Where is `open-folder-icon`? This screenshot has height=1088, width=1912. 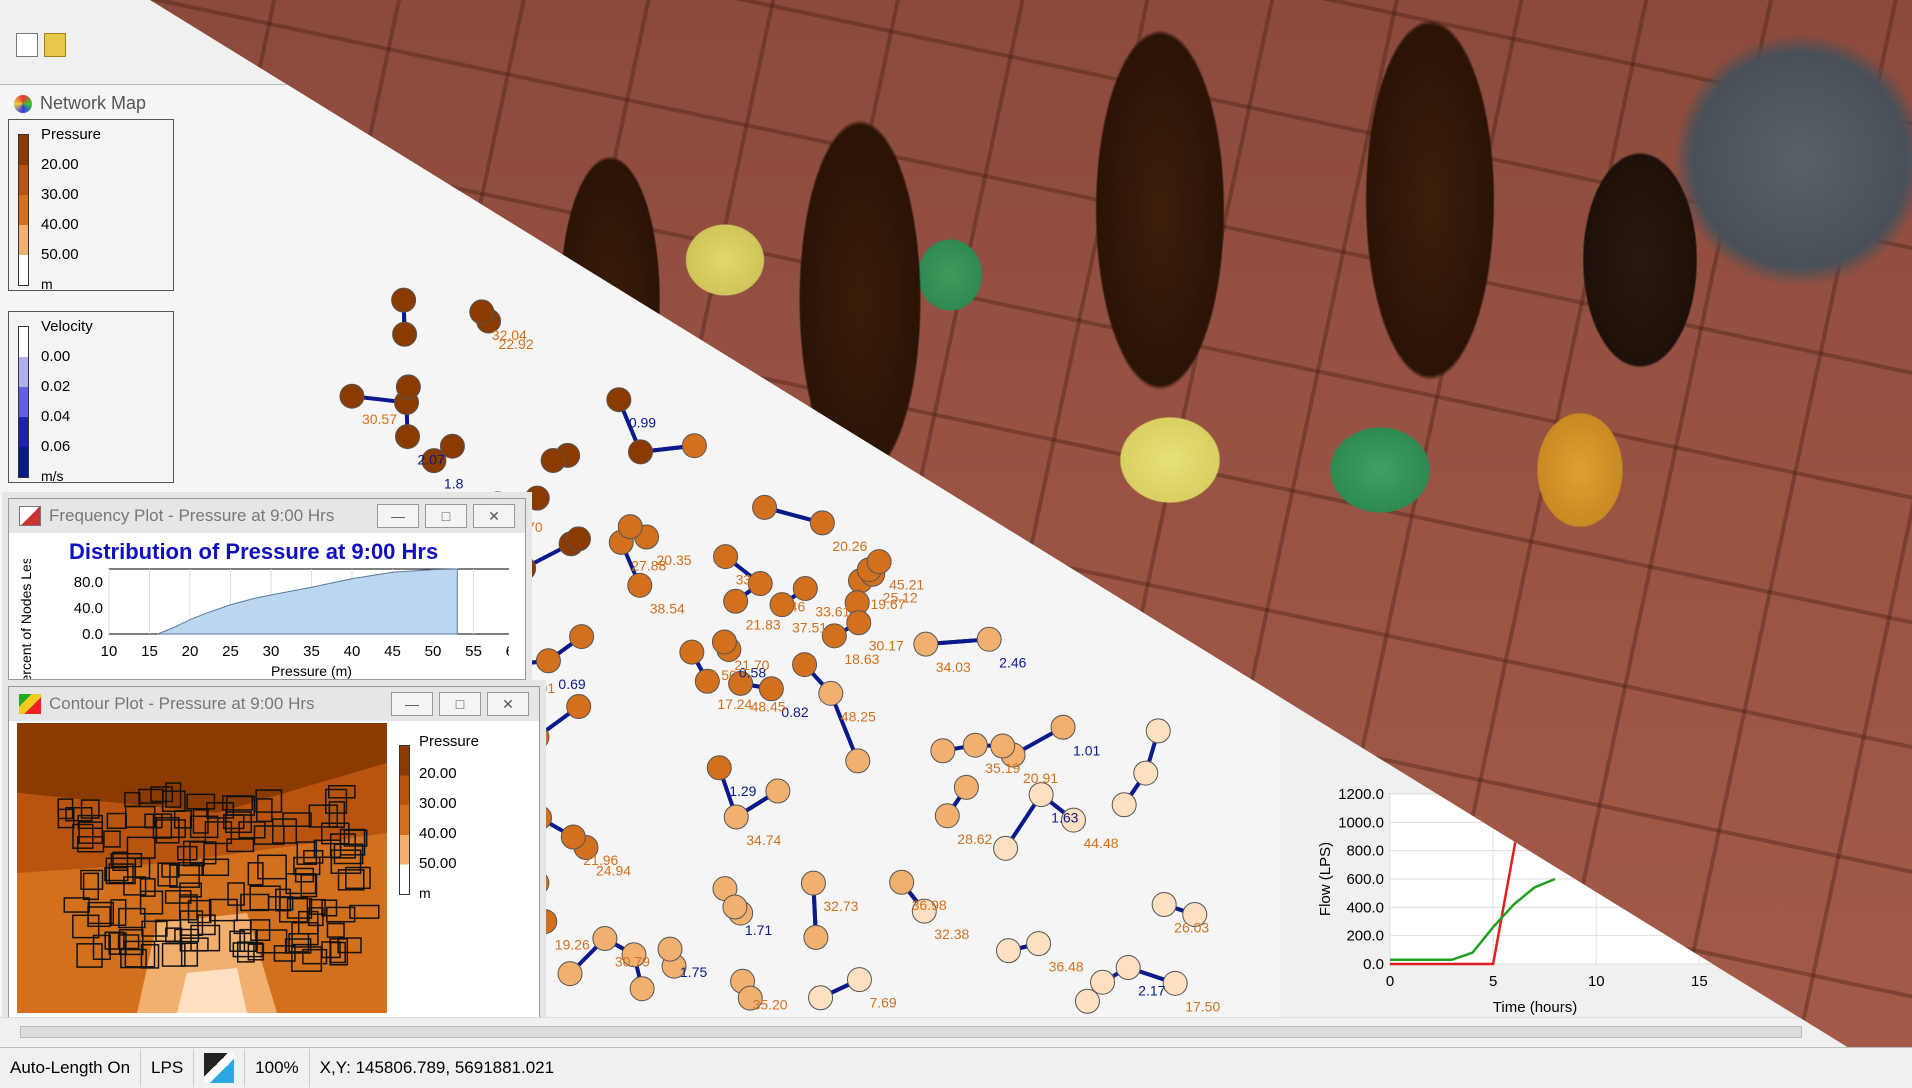 open-folder-icon is located at coordinates (55, 45).